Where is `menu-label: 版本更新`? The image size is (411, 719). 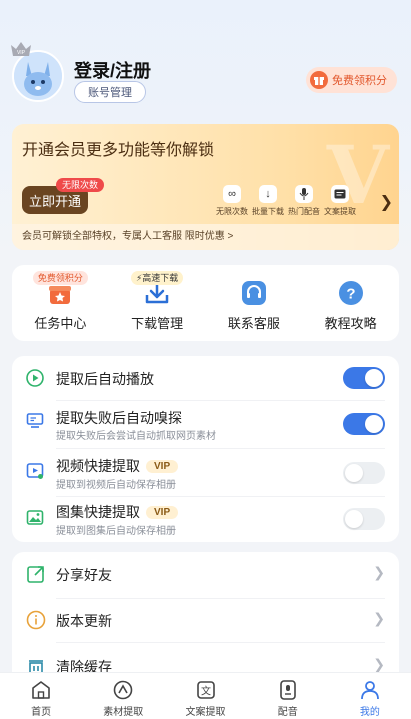
menu-label: 版本更新 is located at coordinates (84, 621).